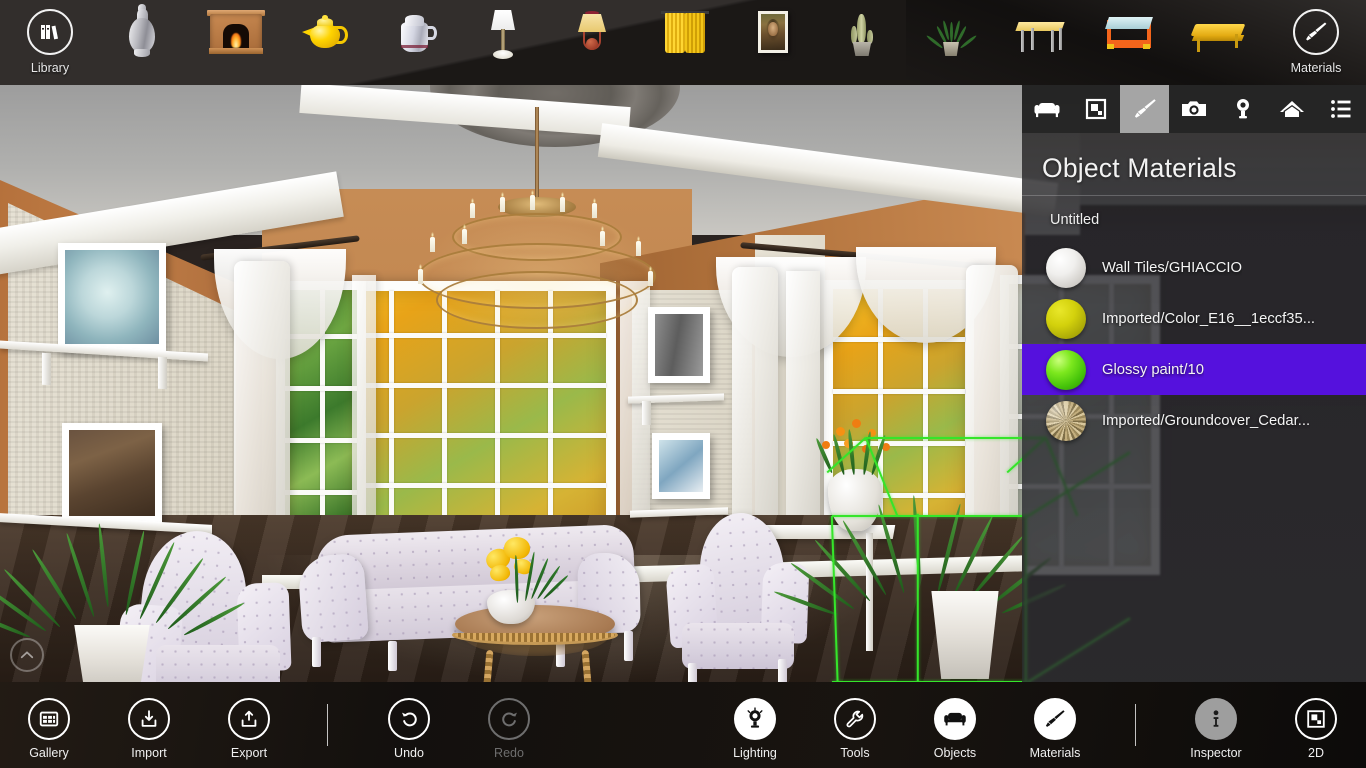 This screenshot has height=768, width=1366. What do you see at coordinates (1316, 753) in the screenshot?
I see `twod-label: 2D` at bounding box center [1316, 753].